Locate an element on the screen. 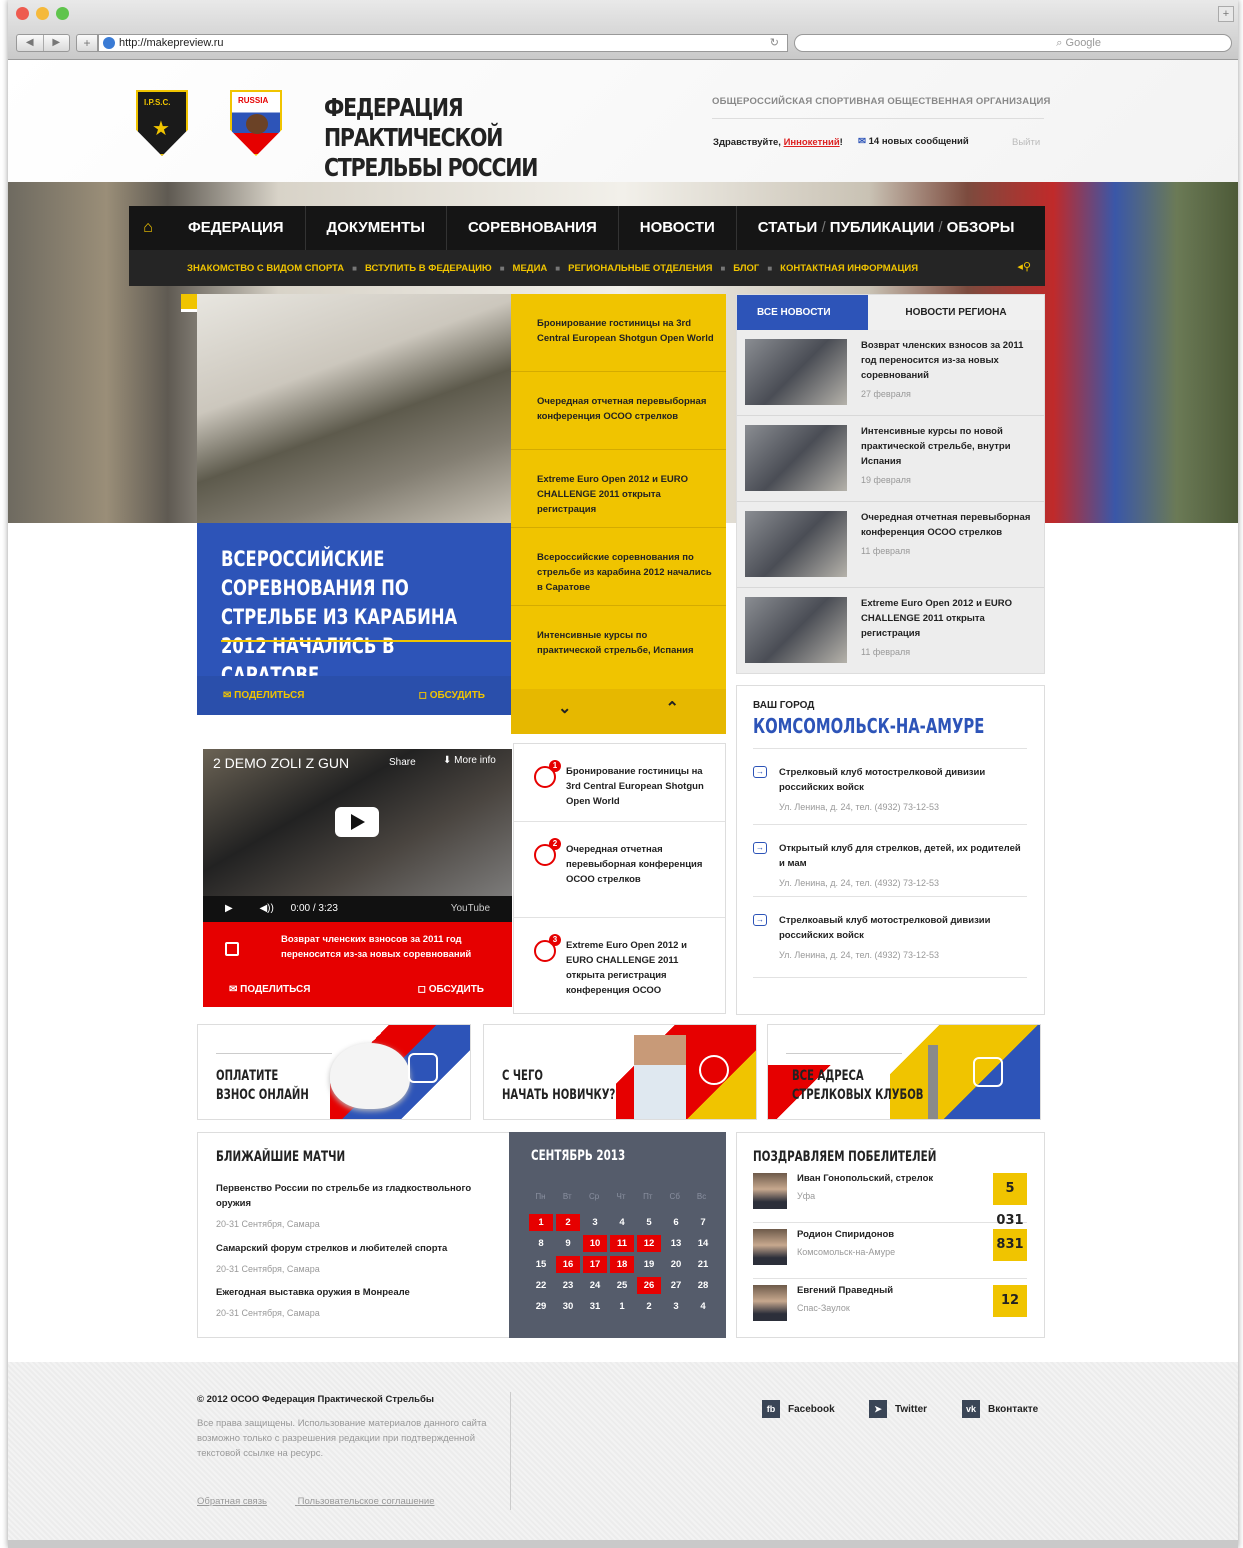 The width and height of the screenshot is (1243, 1548). beginner-tile: С ЧЕГО НАЧАТЬ НОВИЧКУ? is located at coordinates (620, 1072).